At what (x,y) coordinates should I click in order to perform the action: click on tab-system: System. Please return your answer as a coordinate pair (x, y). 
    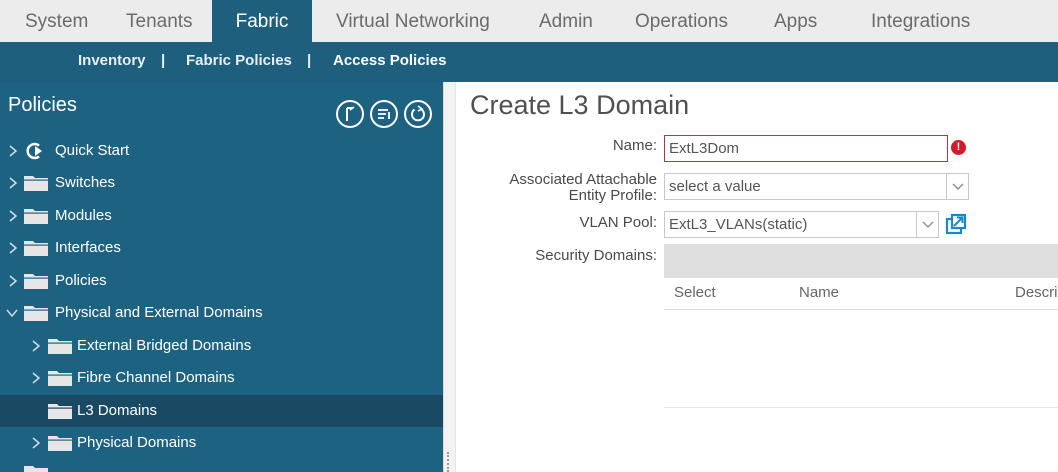
    Looking at the image, I should click on (56, 21).